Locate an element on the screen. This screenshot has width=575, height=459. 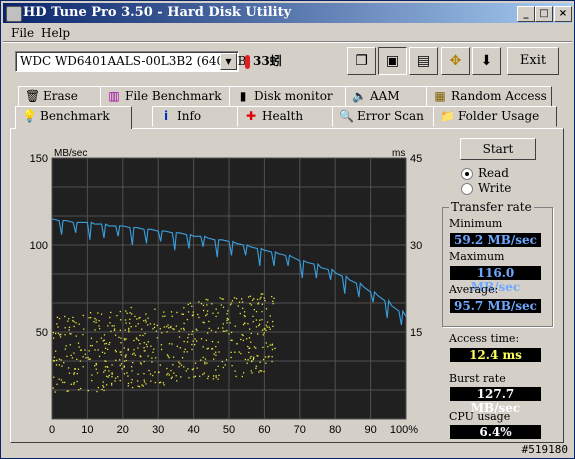
maximize-button: □ is located at coordinates (544, 14).